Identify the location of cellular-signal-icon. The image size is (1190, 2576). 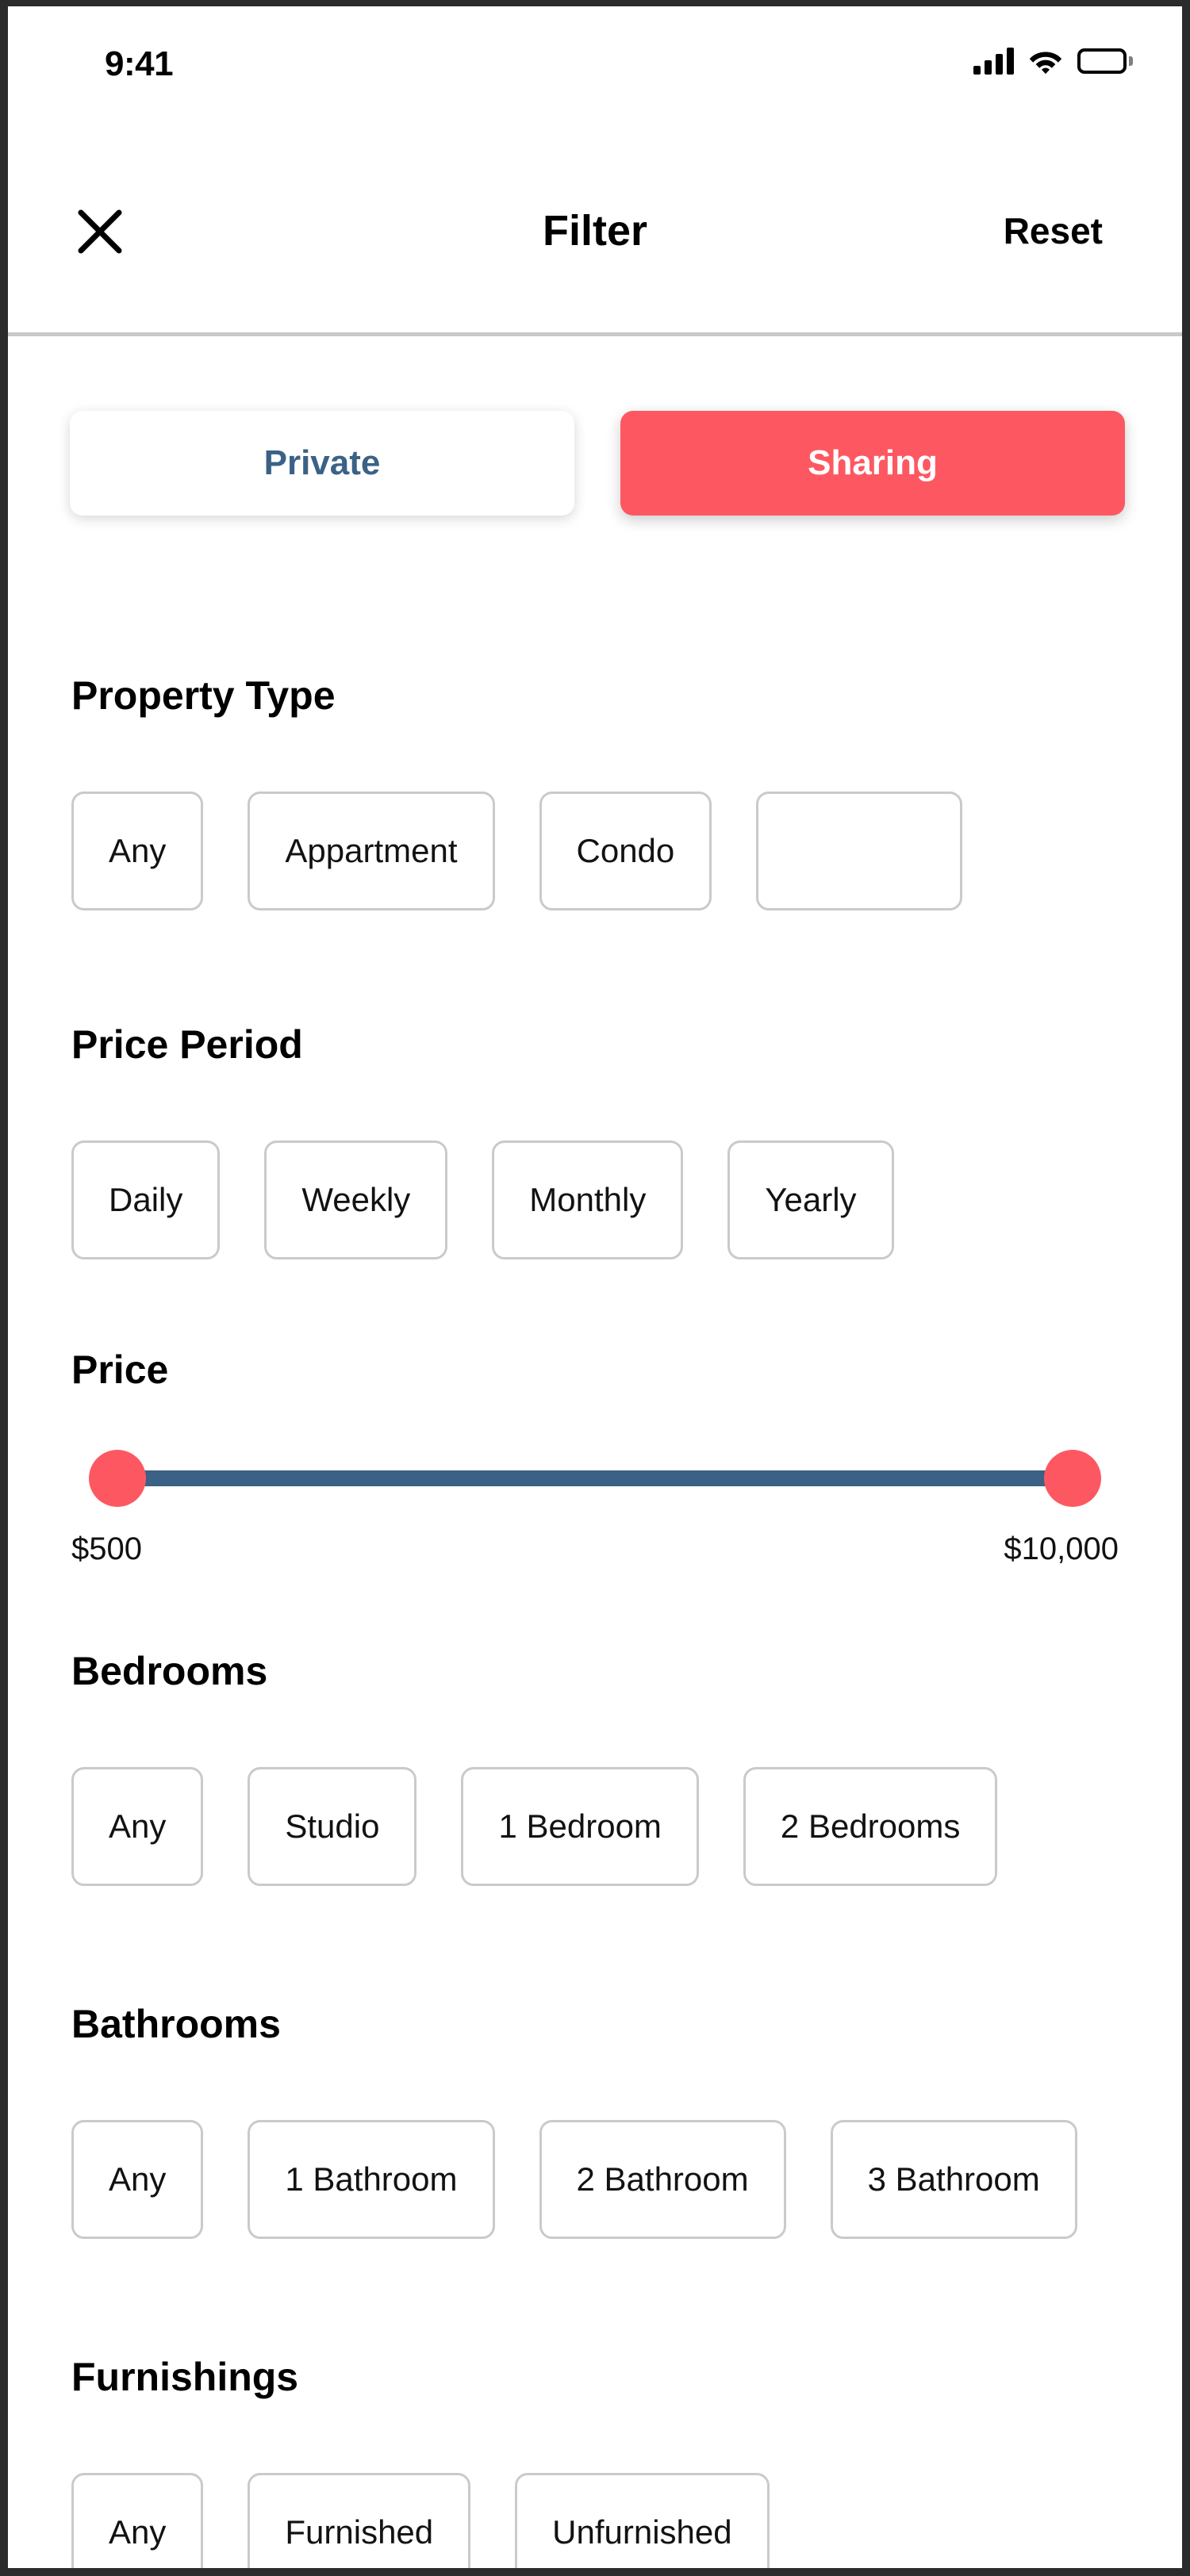
(993, 61).